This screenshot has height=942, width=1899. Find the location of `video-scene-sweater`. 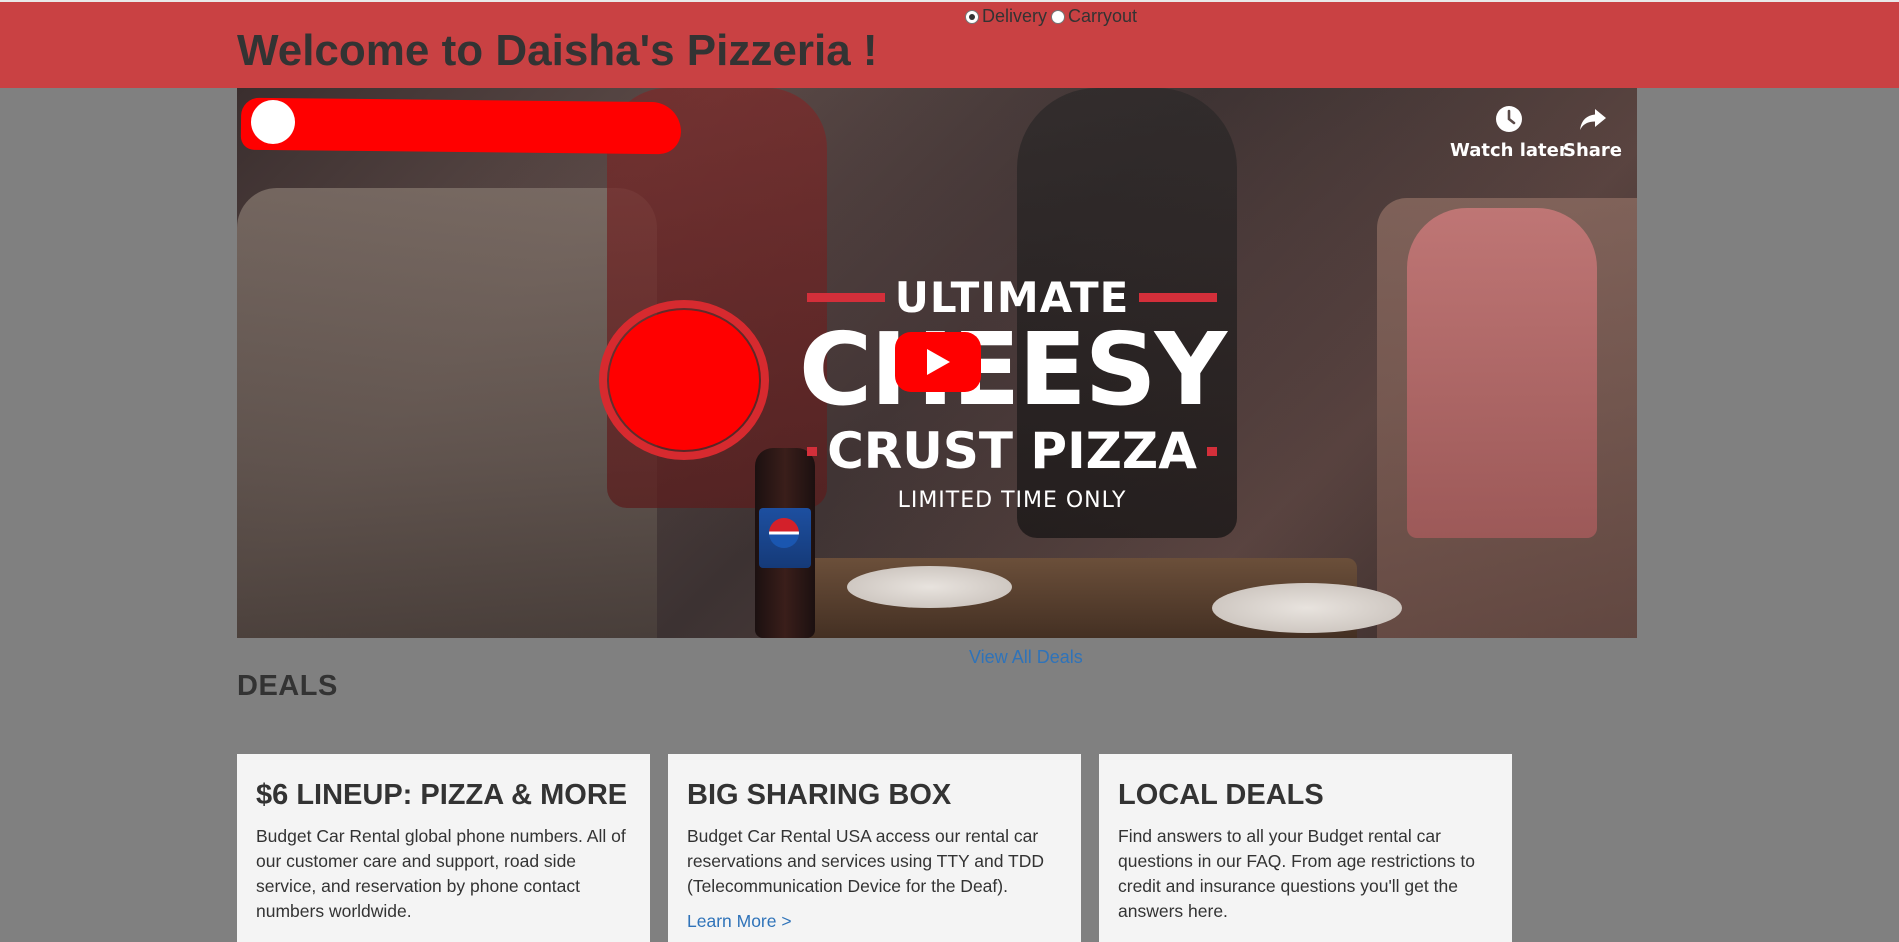

video-scene-sweater is located at coordinates (1502, 373).